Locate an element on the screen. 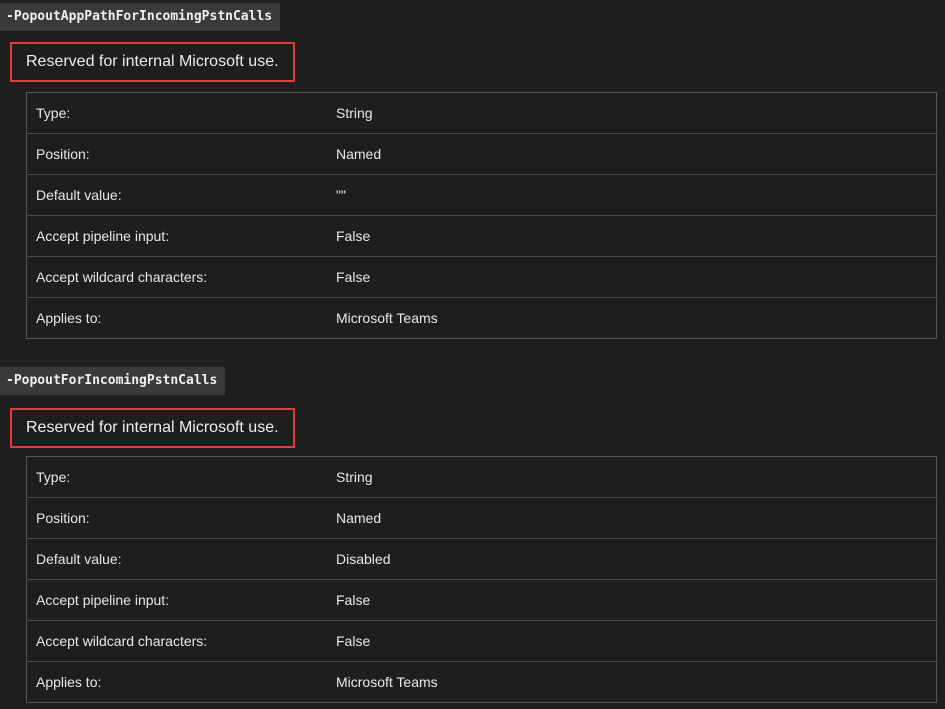 The height and width of the screenshot is (709, 945). property-value: "" is located at coordinates (341, 195).